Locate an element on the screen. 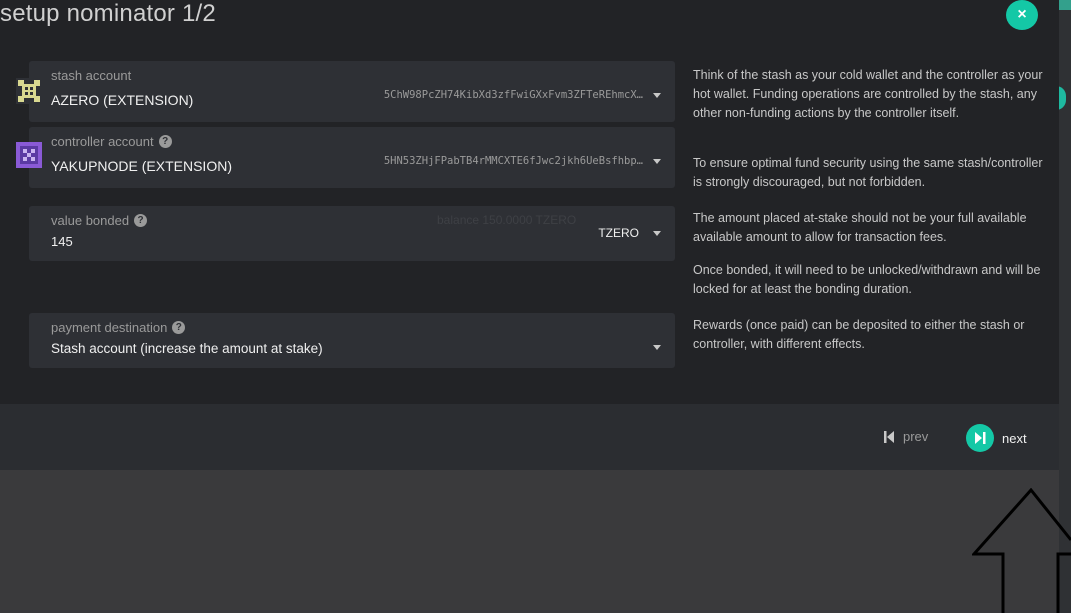 The height and width of the screenshot is (613, 1071). step-backward-icon is located at coordinates (889, 436).